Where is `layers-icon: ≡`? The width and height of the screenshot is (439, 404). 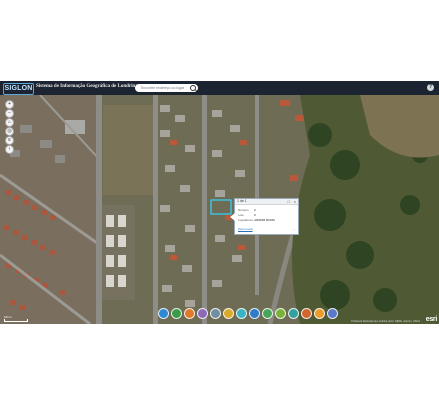 layers-icon: ≡ is located at coordinates (9, 140).